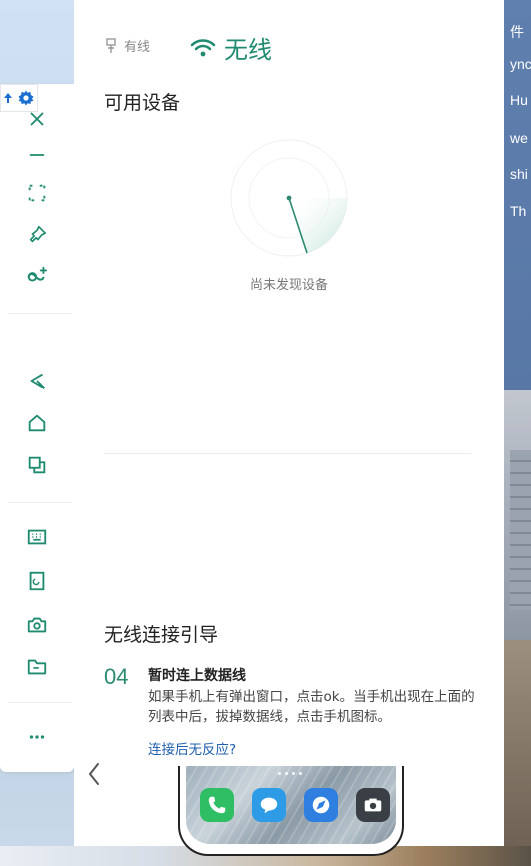  What do you see at coordinates (37, 465) in the screenshot?
I see `recent-apps-icon` at bounding box center [37, 465].